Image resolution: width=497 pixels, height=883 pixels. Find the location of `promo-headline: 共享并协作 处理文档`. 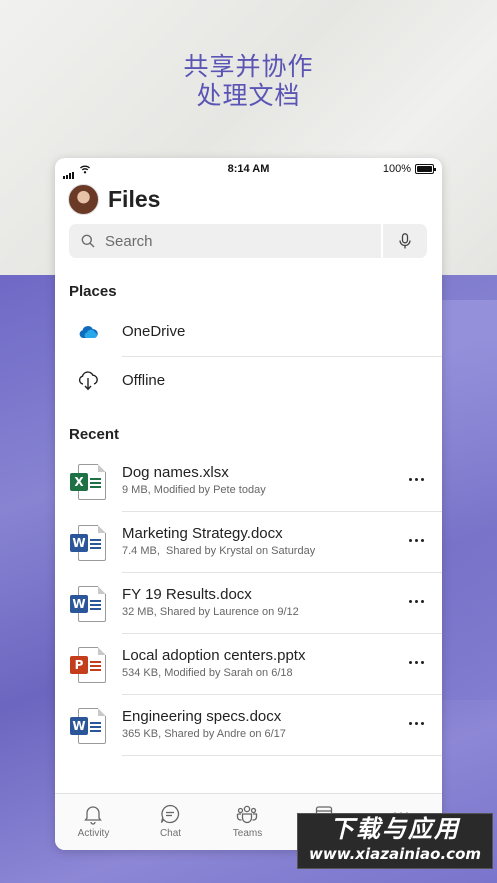

promo-headline: 共享并协作 处理文档 is located at coordinates (248, 81).